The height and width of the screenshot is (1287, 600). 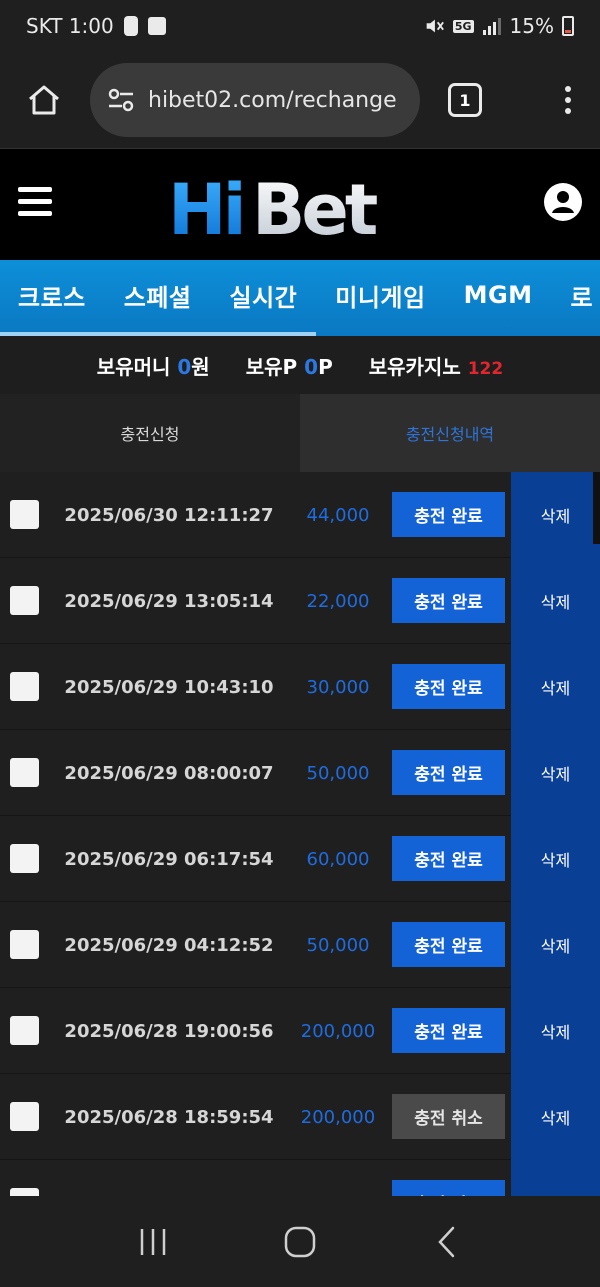 I want to click on history-row: 2025/06/28 19:00:56 200,000 충전 완료 삭제, so click(x=300, y=1031).